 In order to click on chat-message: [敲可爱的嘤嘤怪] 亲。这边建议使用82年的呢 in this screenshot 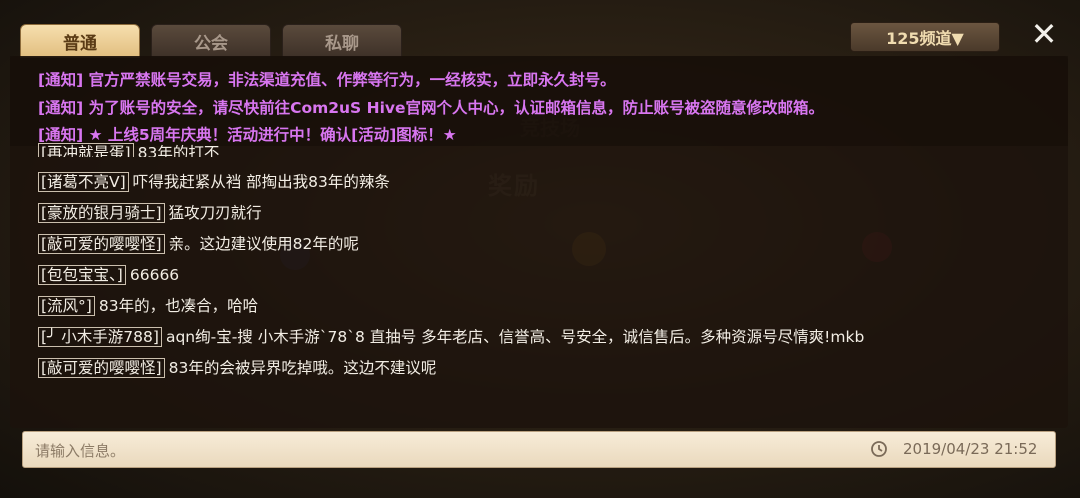, I will do `click(198, 243)`.